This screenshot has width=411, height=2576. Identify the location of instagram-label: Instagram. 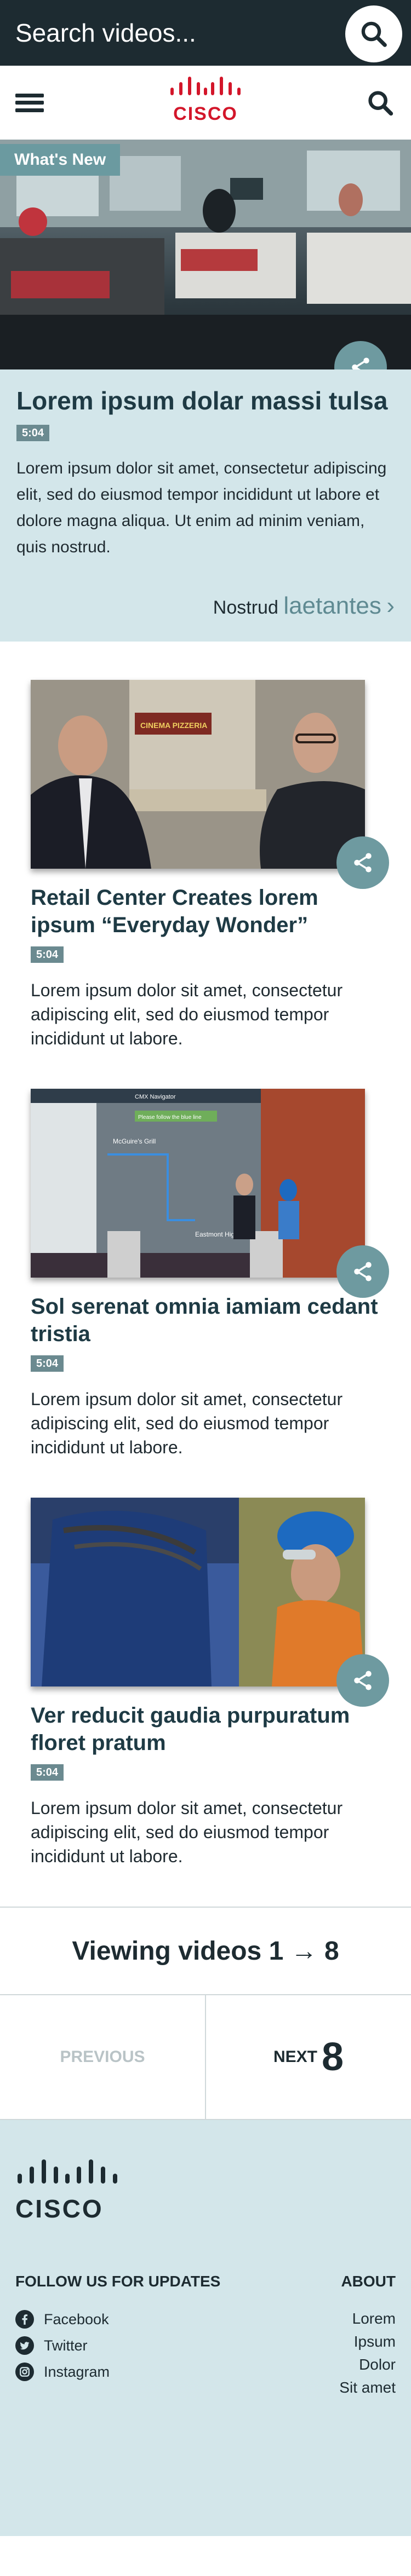
(77, 2371).